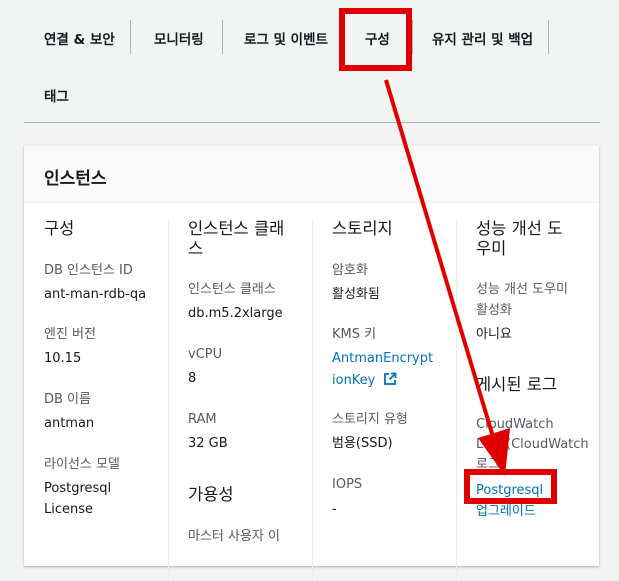 This screenshot has width=619, height=581. What do you see at coordinates (447, 277) in the screenshot?
I see `annotation-arrow` at bounding box center [447, 277].